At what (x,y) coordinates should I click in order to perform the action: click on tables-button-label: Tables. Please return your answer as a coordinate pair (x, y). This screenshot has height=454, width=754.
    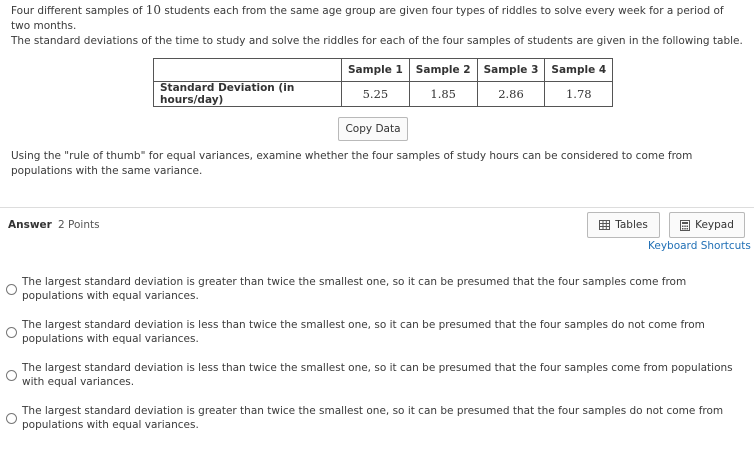
    Looking at the image, I should click on (631, 225).